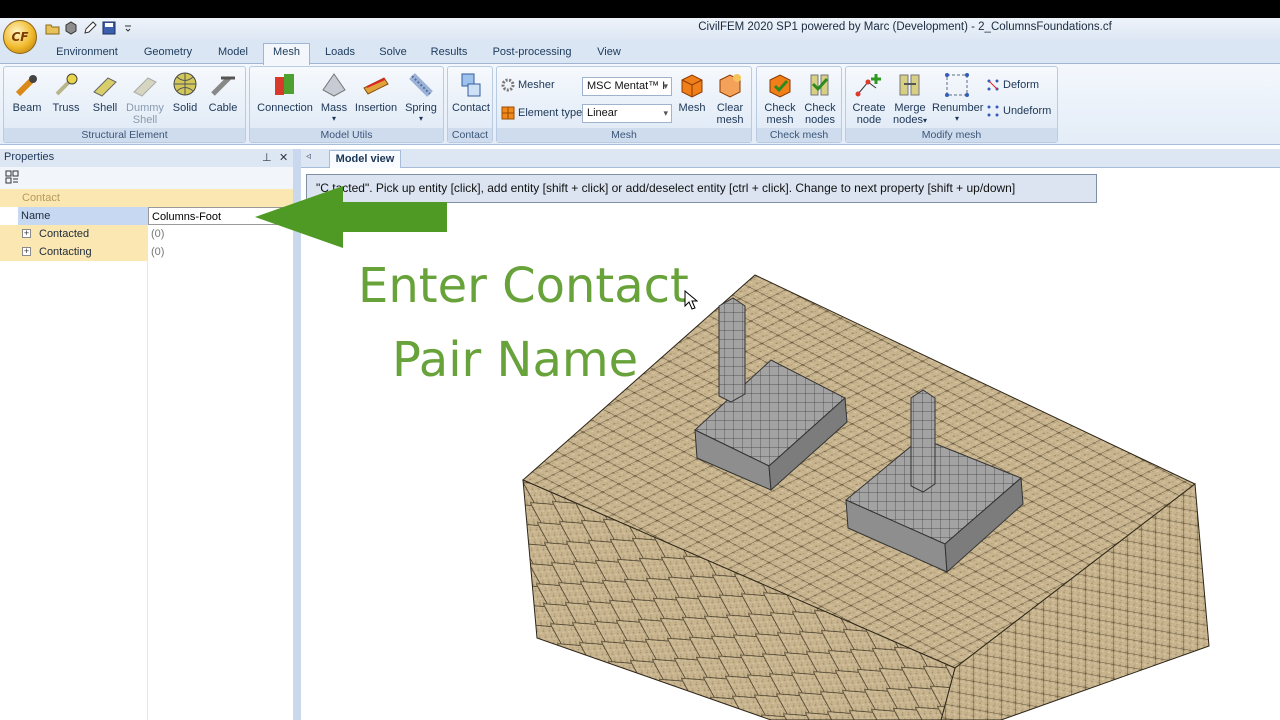  What do you see at coordinates (283, 157) in the screenshot?
I see `close-icon: ✕` at bounding box center [283, 157].